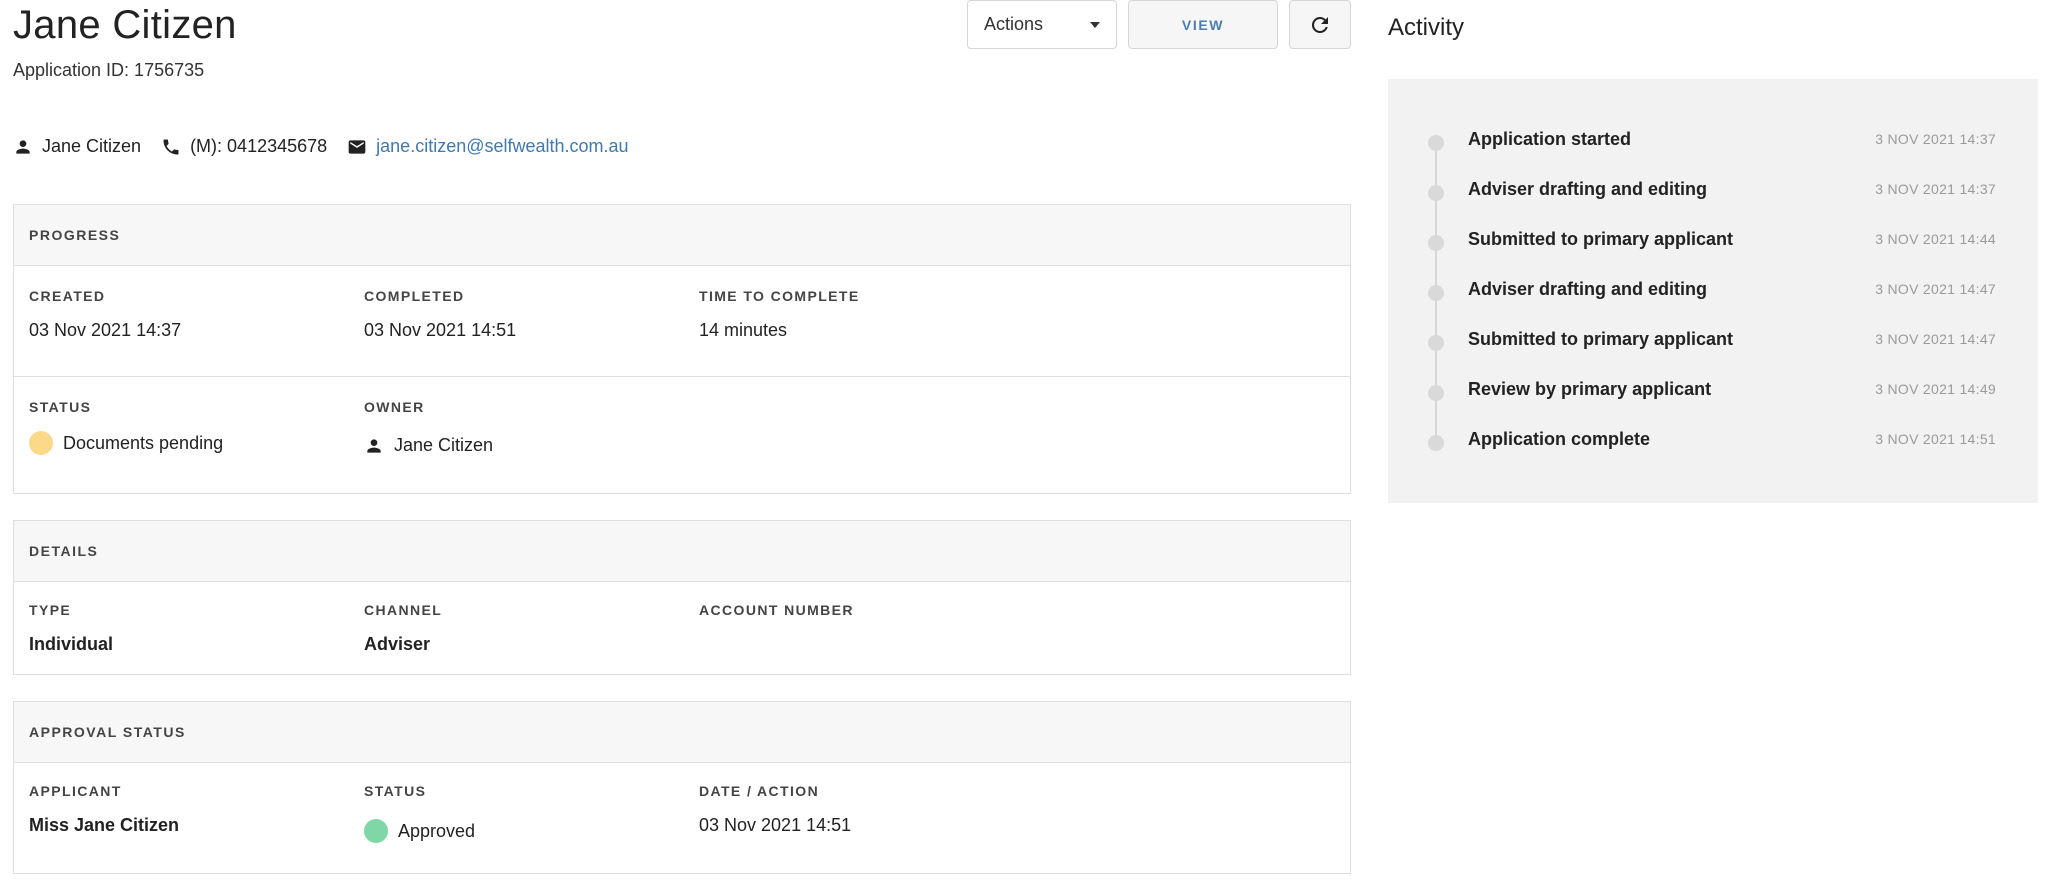 Image resolution: width=2052 pixels, height=881 pixels. I want to click on channel-label: CHANNEL, so click(403, 610).